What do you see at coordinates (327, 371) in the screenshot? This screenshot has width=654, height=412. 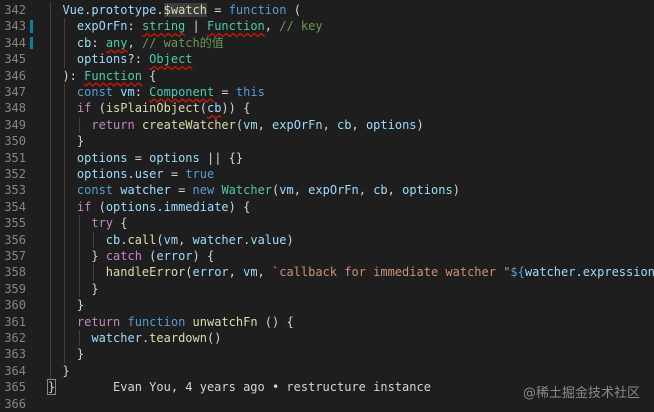 I see `code-line: 364 }` at bounding box center [327, 371].